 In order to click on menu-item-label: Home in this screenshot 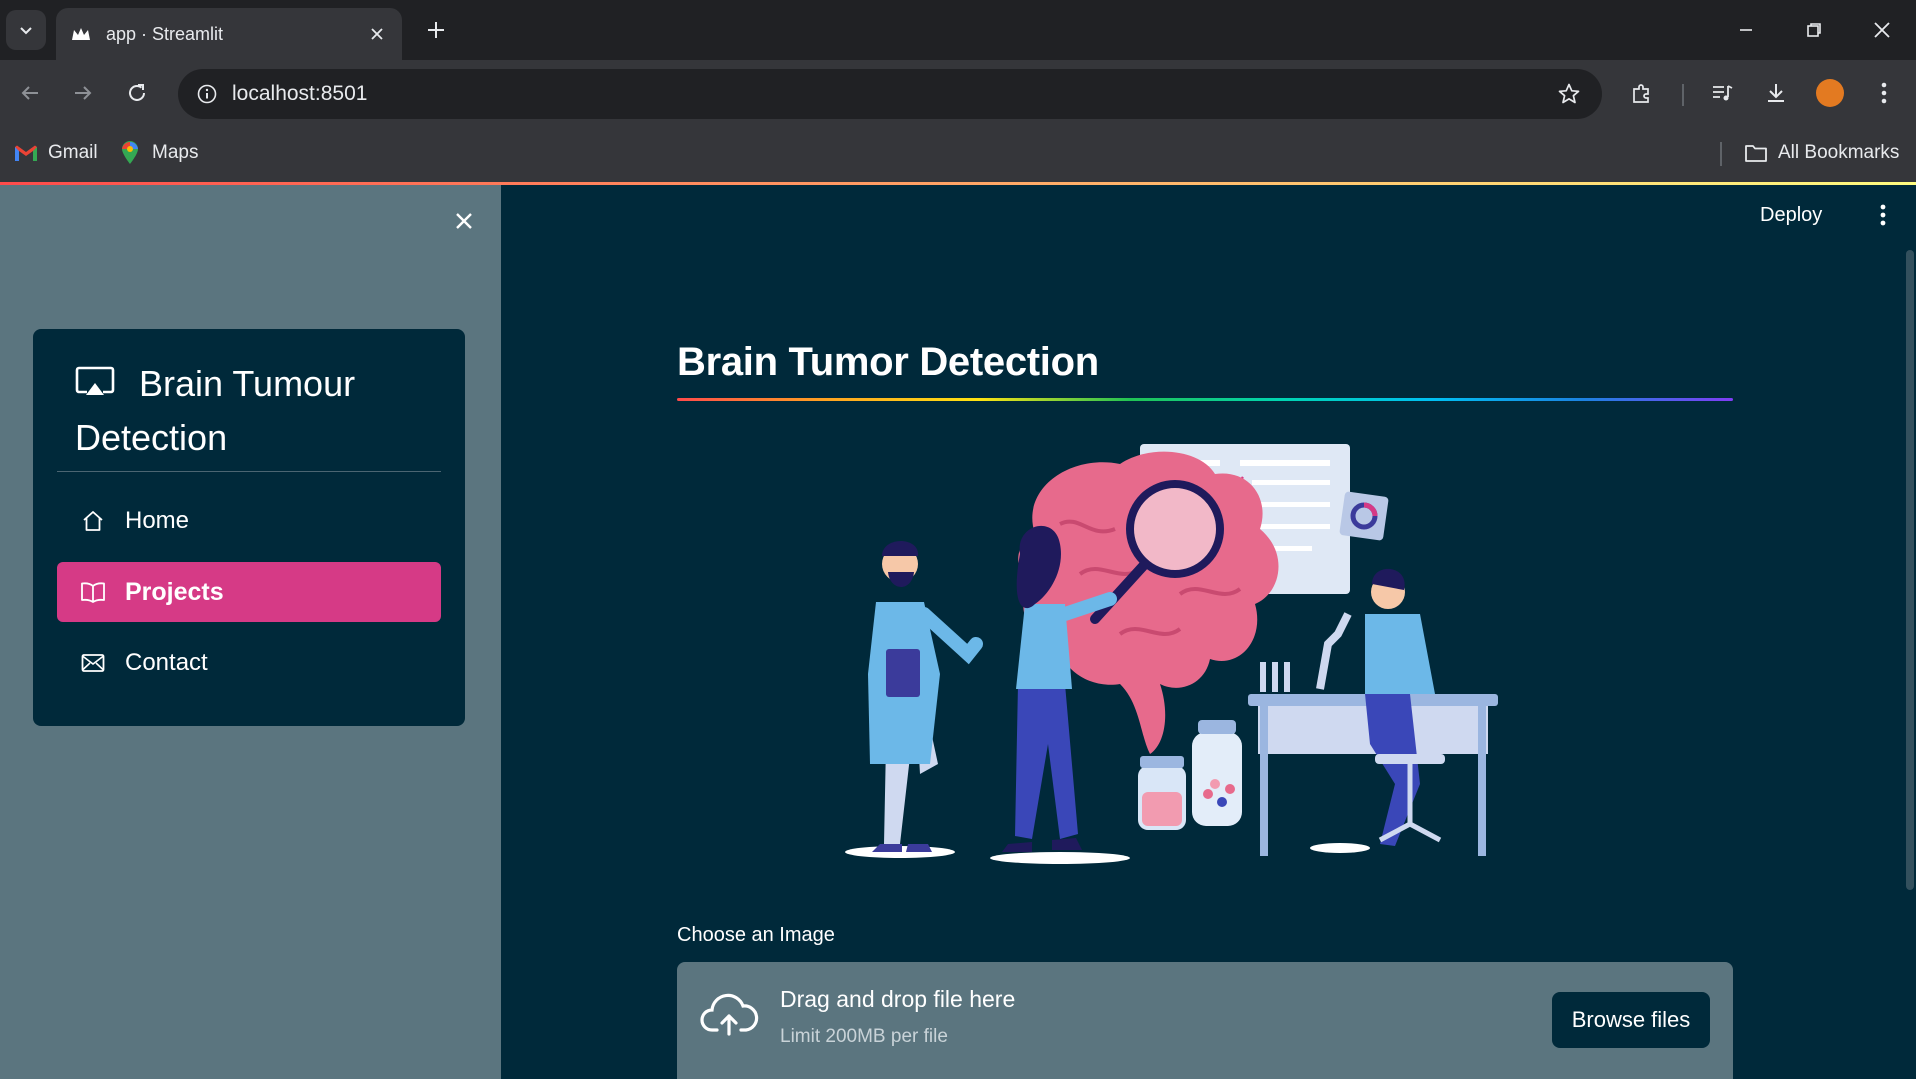, I will do `click(157, 520)`.